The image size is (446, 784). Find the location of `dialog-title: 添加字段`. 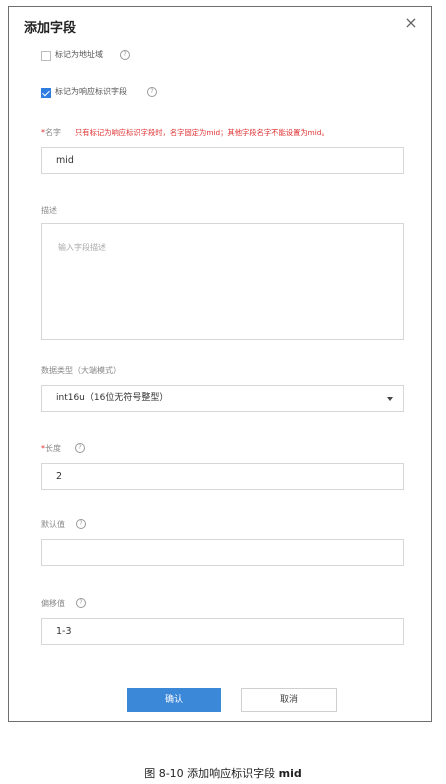

dialog-title: 添加字段 is located at coordinates (50, 28).